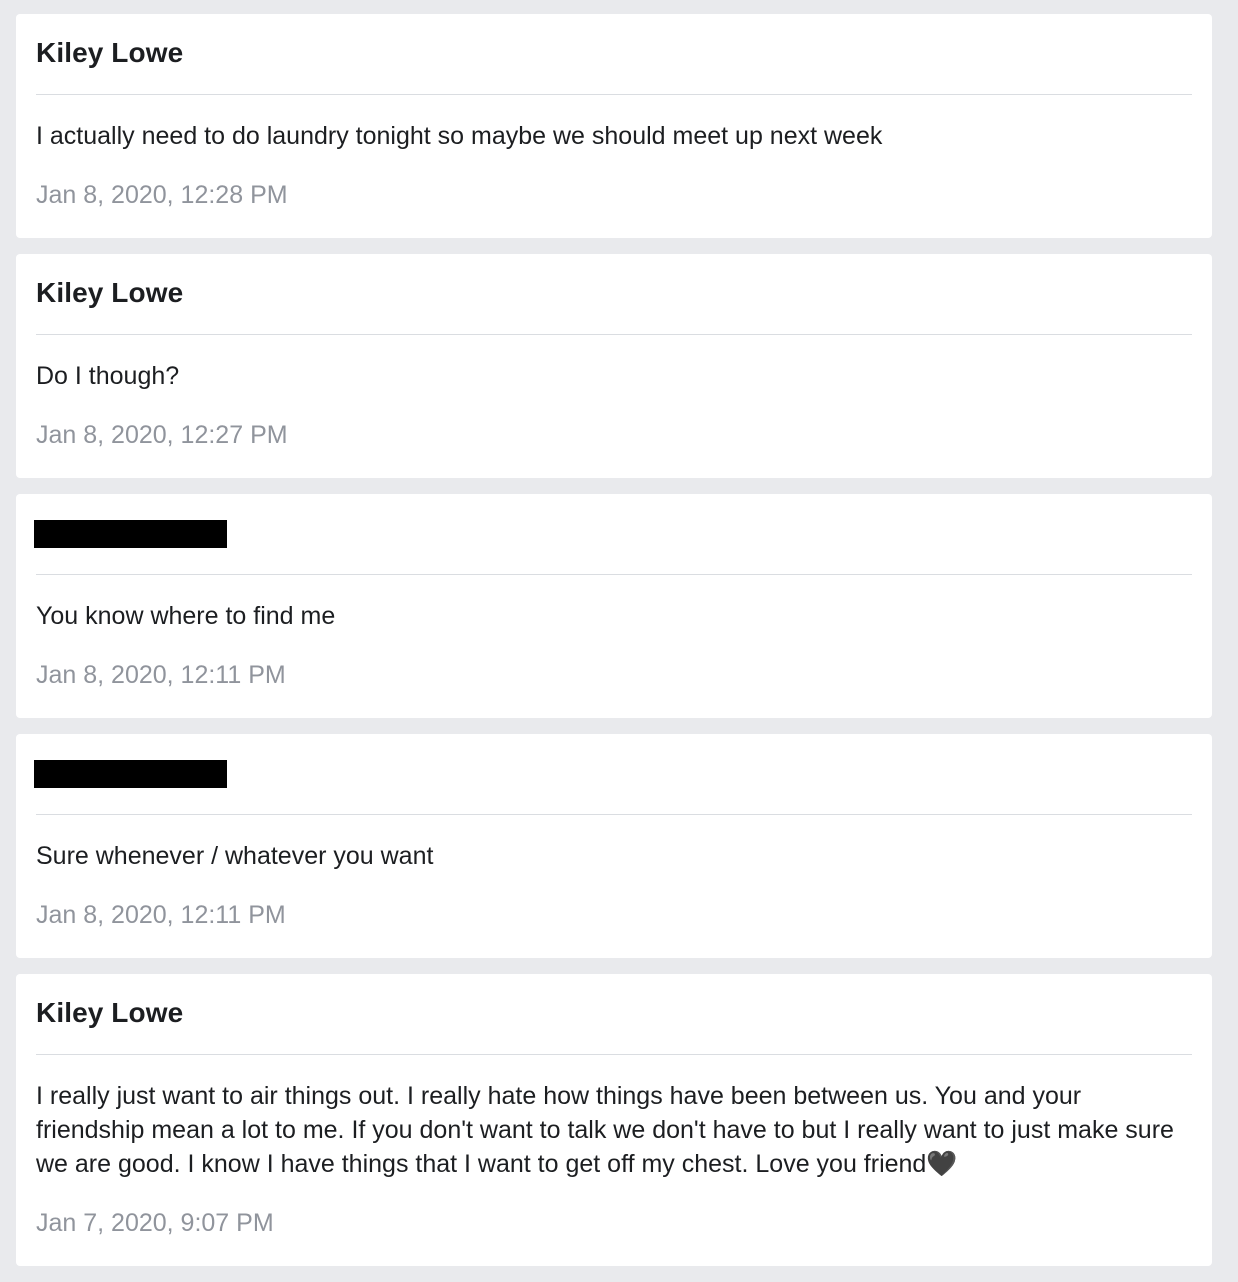 Image resolution: width=1238 pixels, height=1282 pixels. What do you see at coordinates (235, 856) in the screenshot?
I see `message-text: Sure whenever / whatever you want` at bounding box center [235, 856].